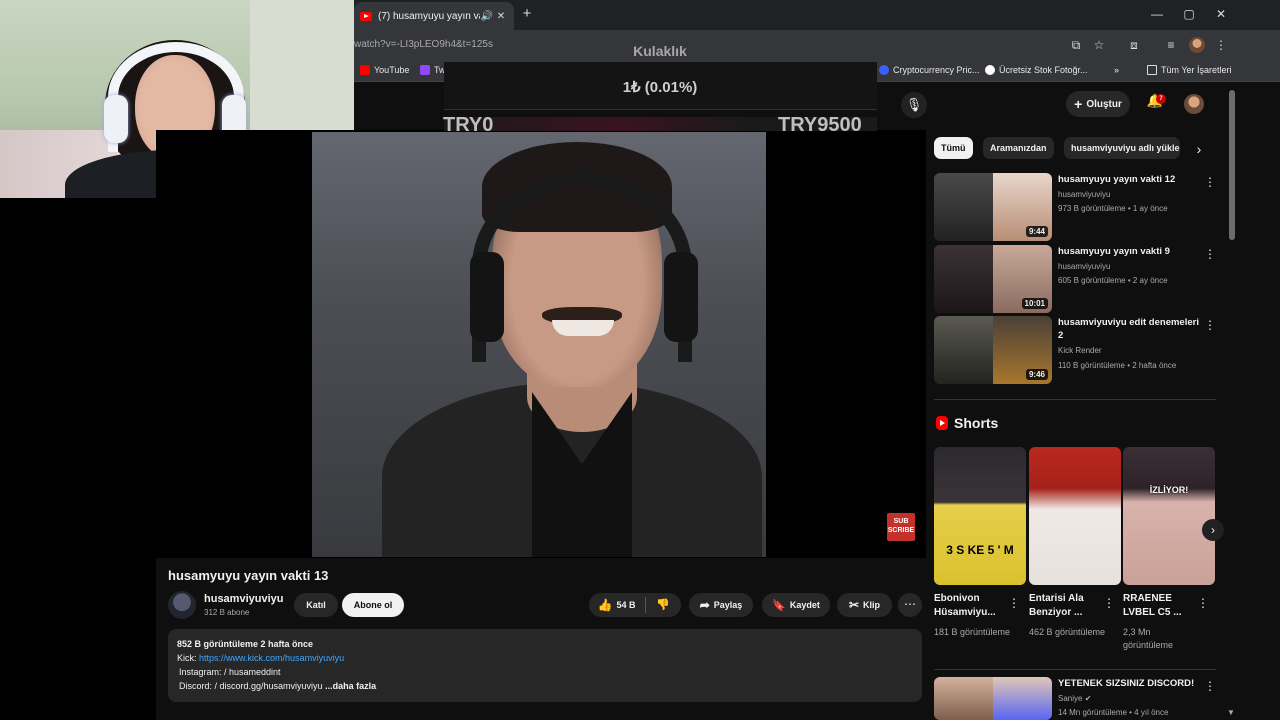  I want to click on all-bookmarks-folder: Tüm Yer İşaretleri, so click(1189, 70).